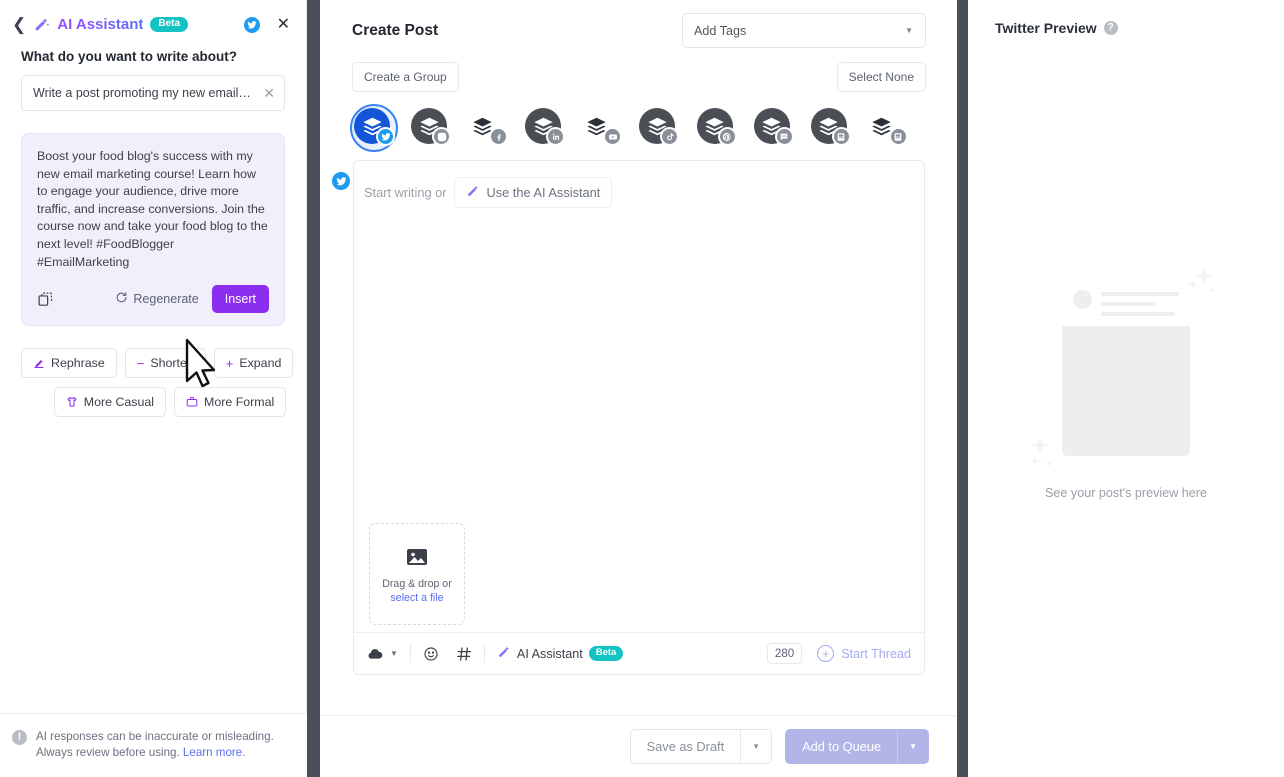 Image resolution: width=1284 pixels, height=777 pixels. What do you see at coordinates (685, 746) in the screenshot?
I see `save-as-draft-label: Save as Draft` at bounding box center [685, 746].